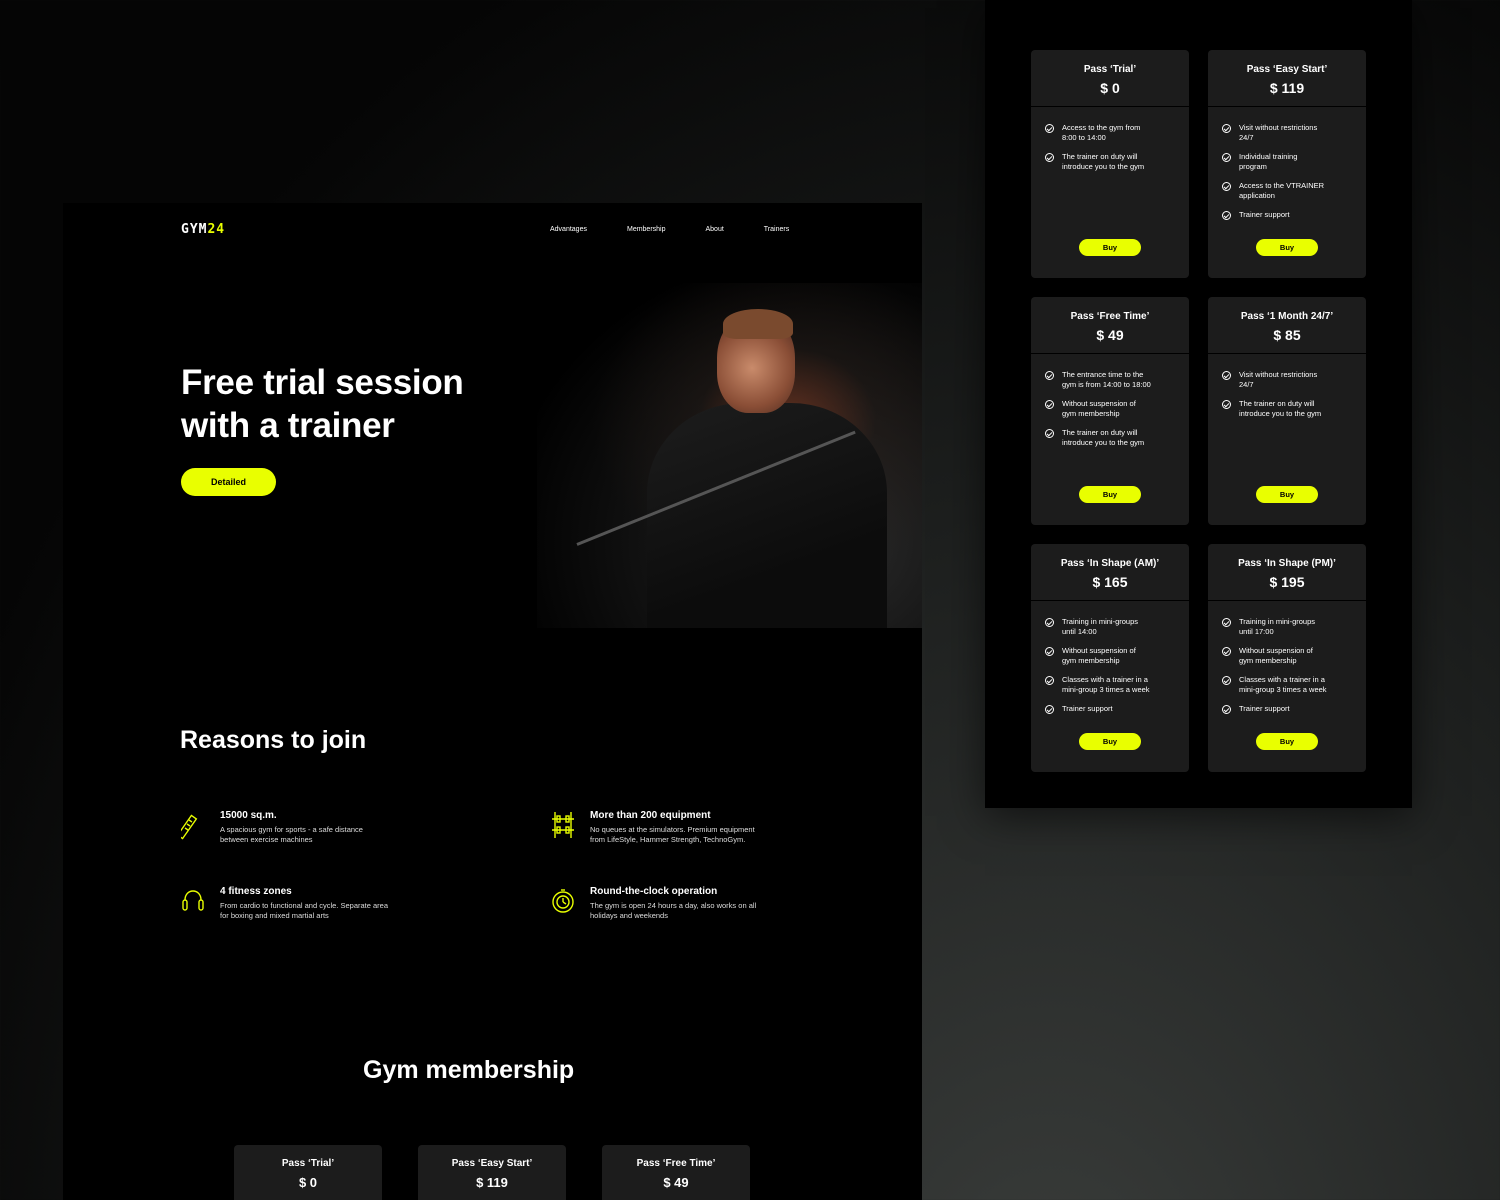  Describe the element at coordinates (646, 229) in the screenshot. I see `nav-membership: Membership` at that location.